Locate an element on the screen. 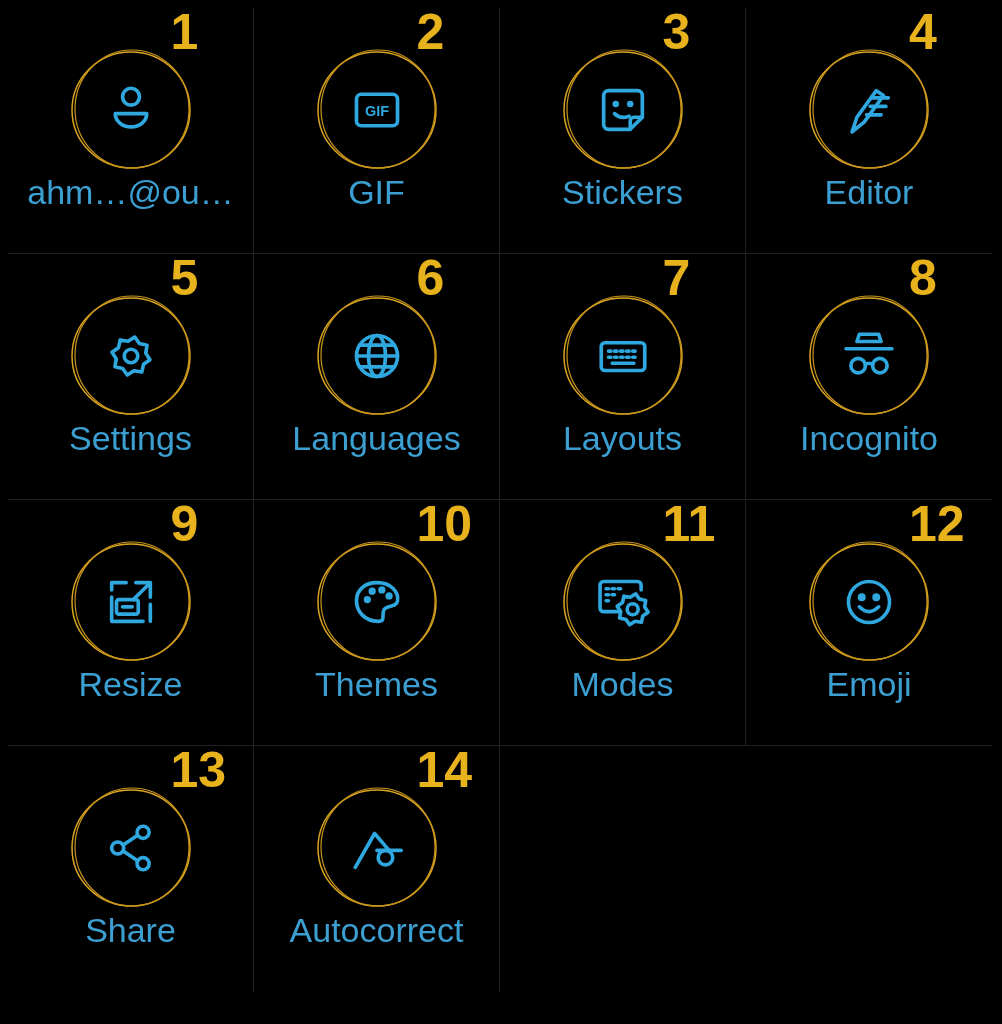 The width and height of the screenshot is (1002, 1024). annotation-number: 1 is located at coordinates (184, 32).